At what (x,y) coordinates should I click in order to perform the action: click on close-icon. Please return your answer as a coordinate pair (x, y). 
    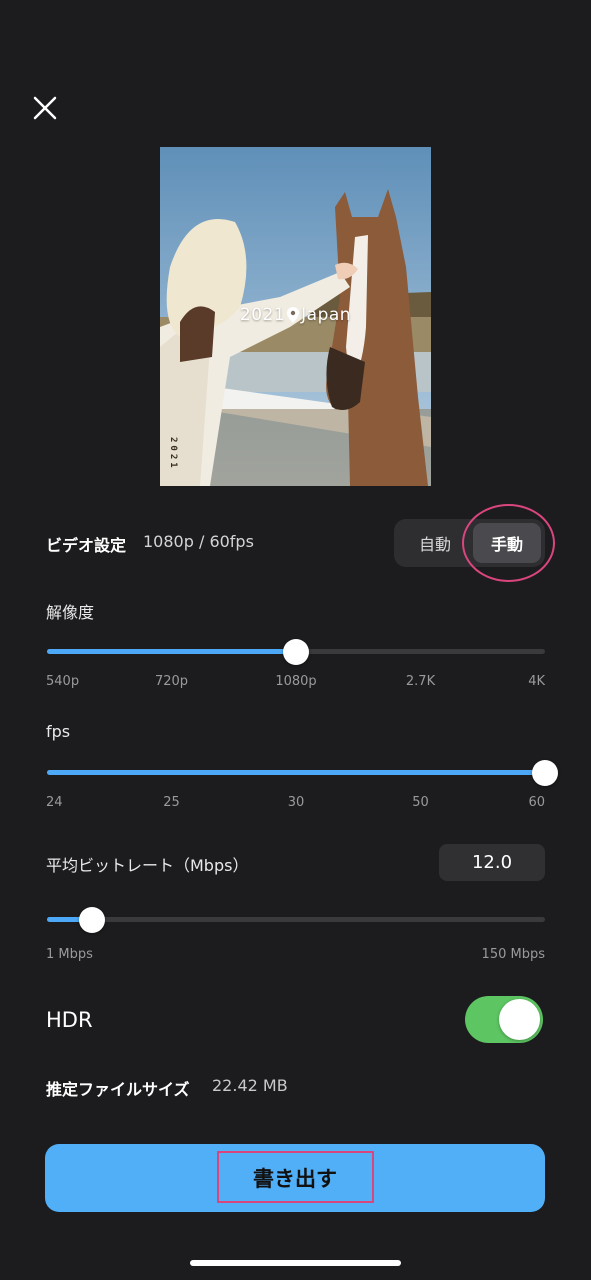
    Looking at the image, I should click on (45, 108).